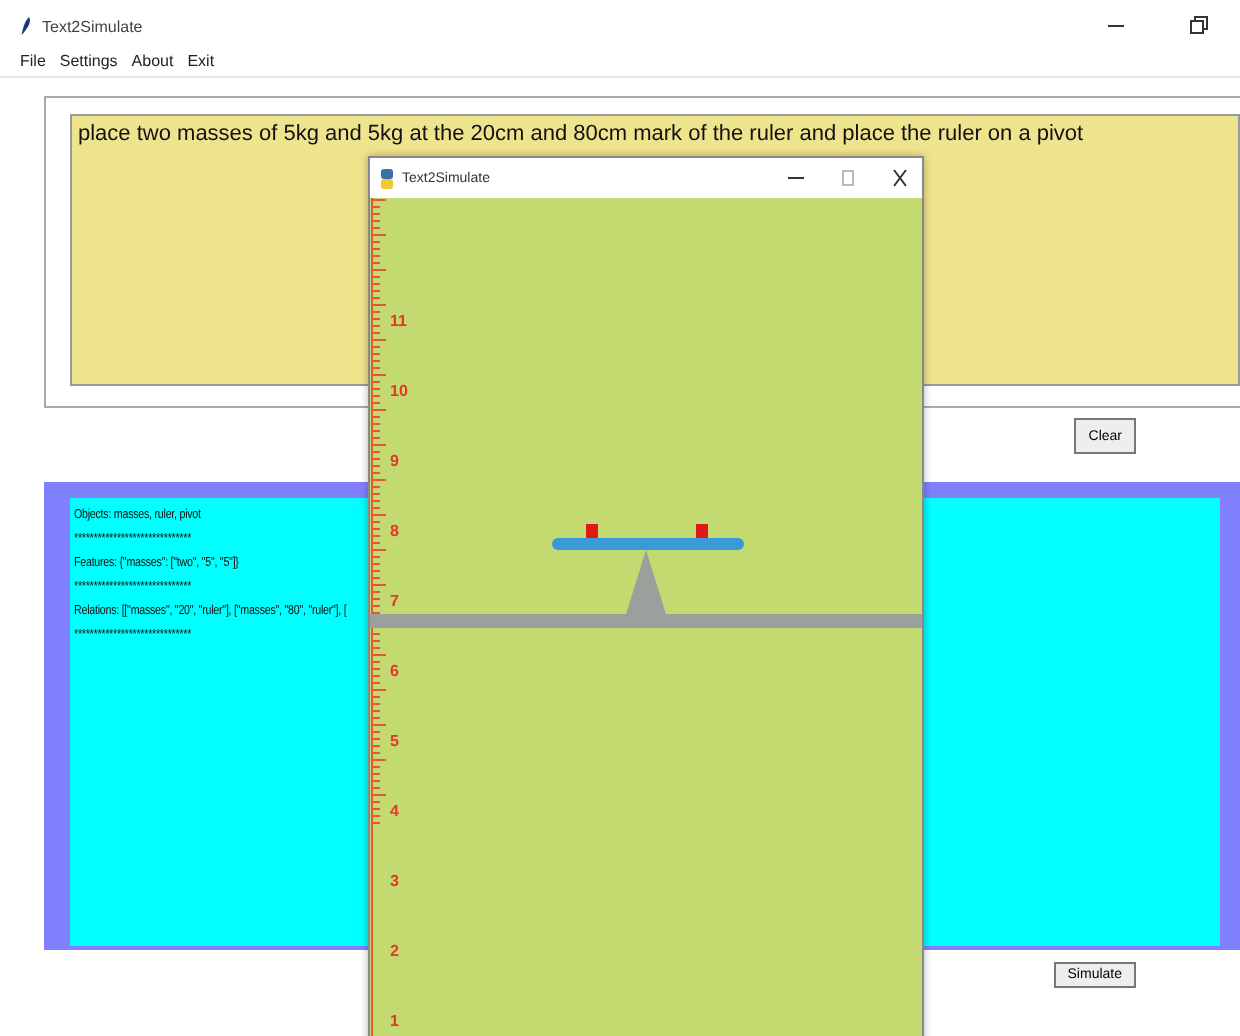 The image size is (1240, 1036). What do you see at coordinates (394, 882) in the screenshot?
I see `ruler-label: 3` at bounding box center [394, 882].